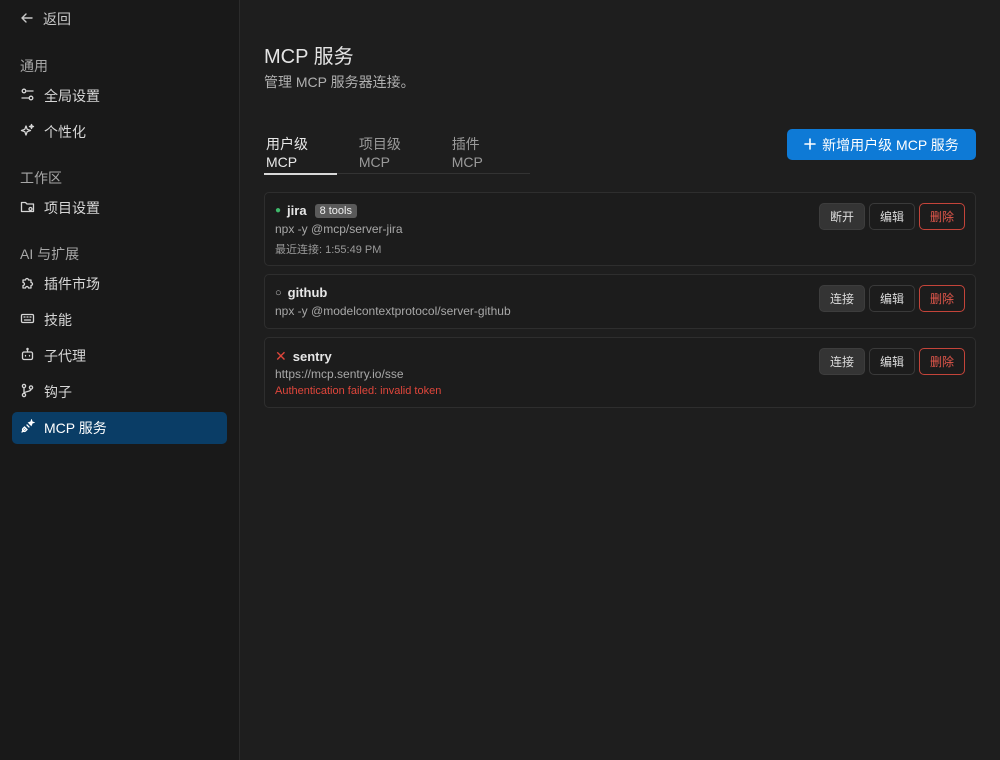 This screenshot has height=760, width=1000. What do you see at coordinates (810, 145) in the screenshot?
I see `plus-icon` at bounding box center [810, 145].